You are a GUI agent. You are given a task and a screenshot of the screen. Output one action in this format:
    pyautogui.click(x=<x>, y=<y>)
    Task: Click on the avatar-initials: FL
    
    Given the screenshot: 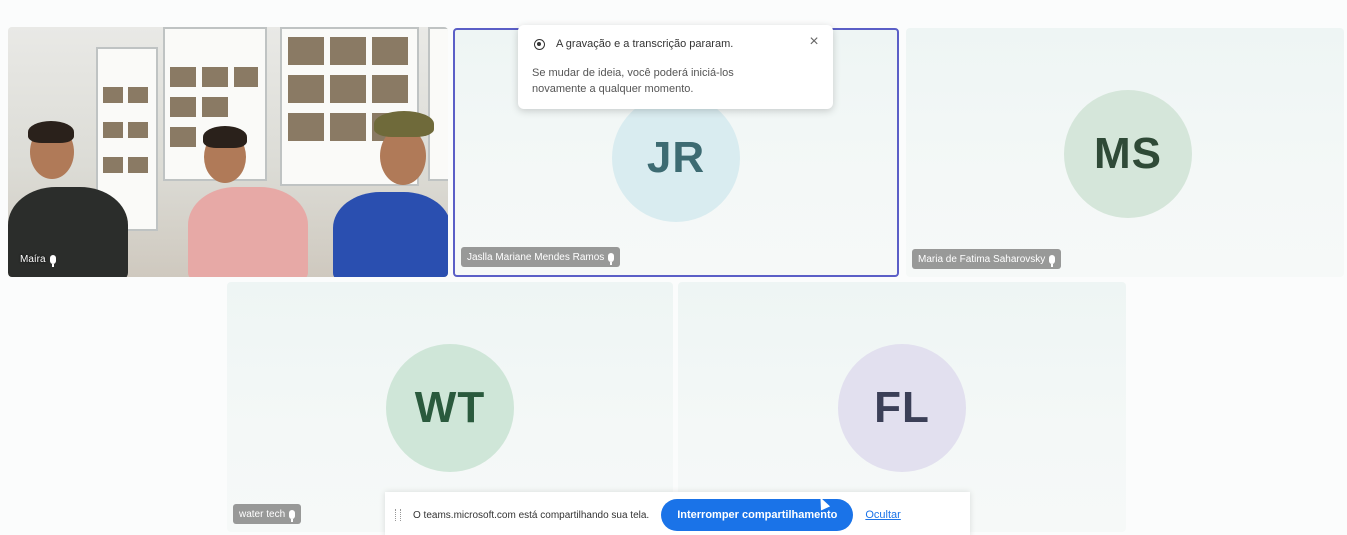 What is the action you would take?
    pyautogui.click(x=902, y=407)
    